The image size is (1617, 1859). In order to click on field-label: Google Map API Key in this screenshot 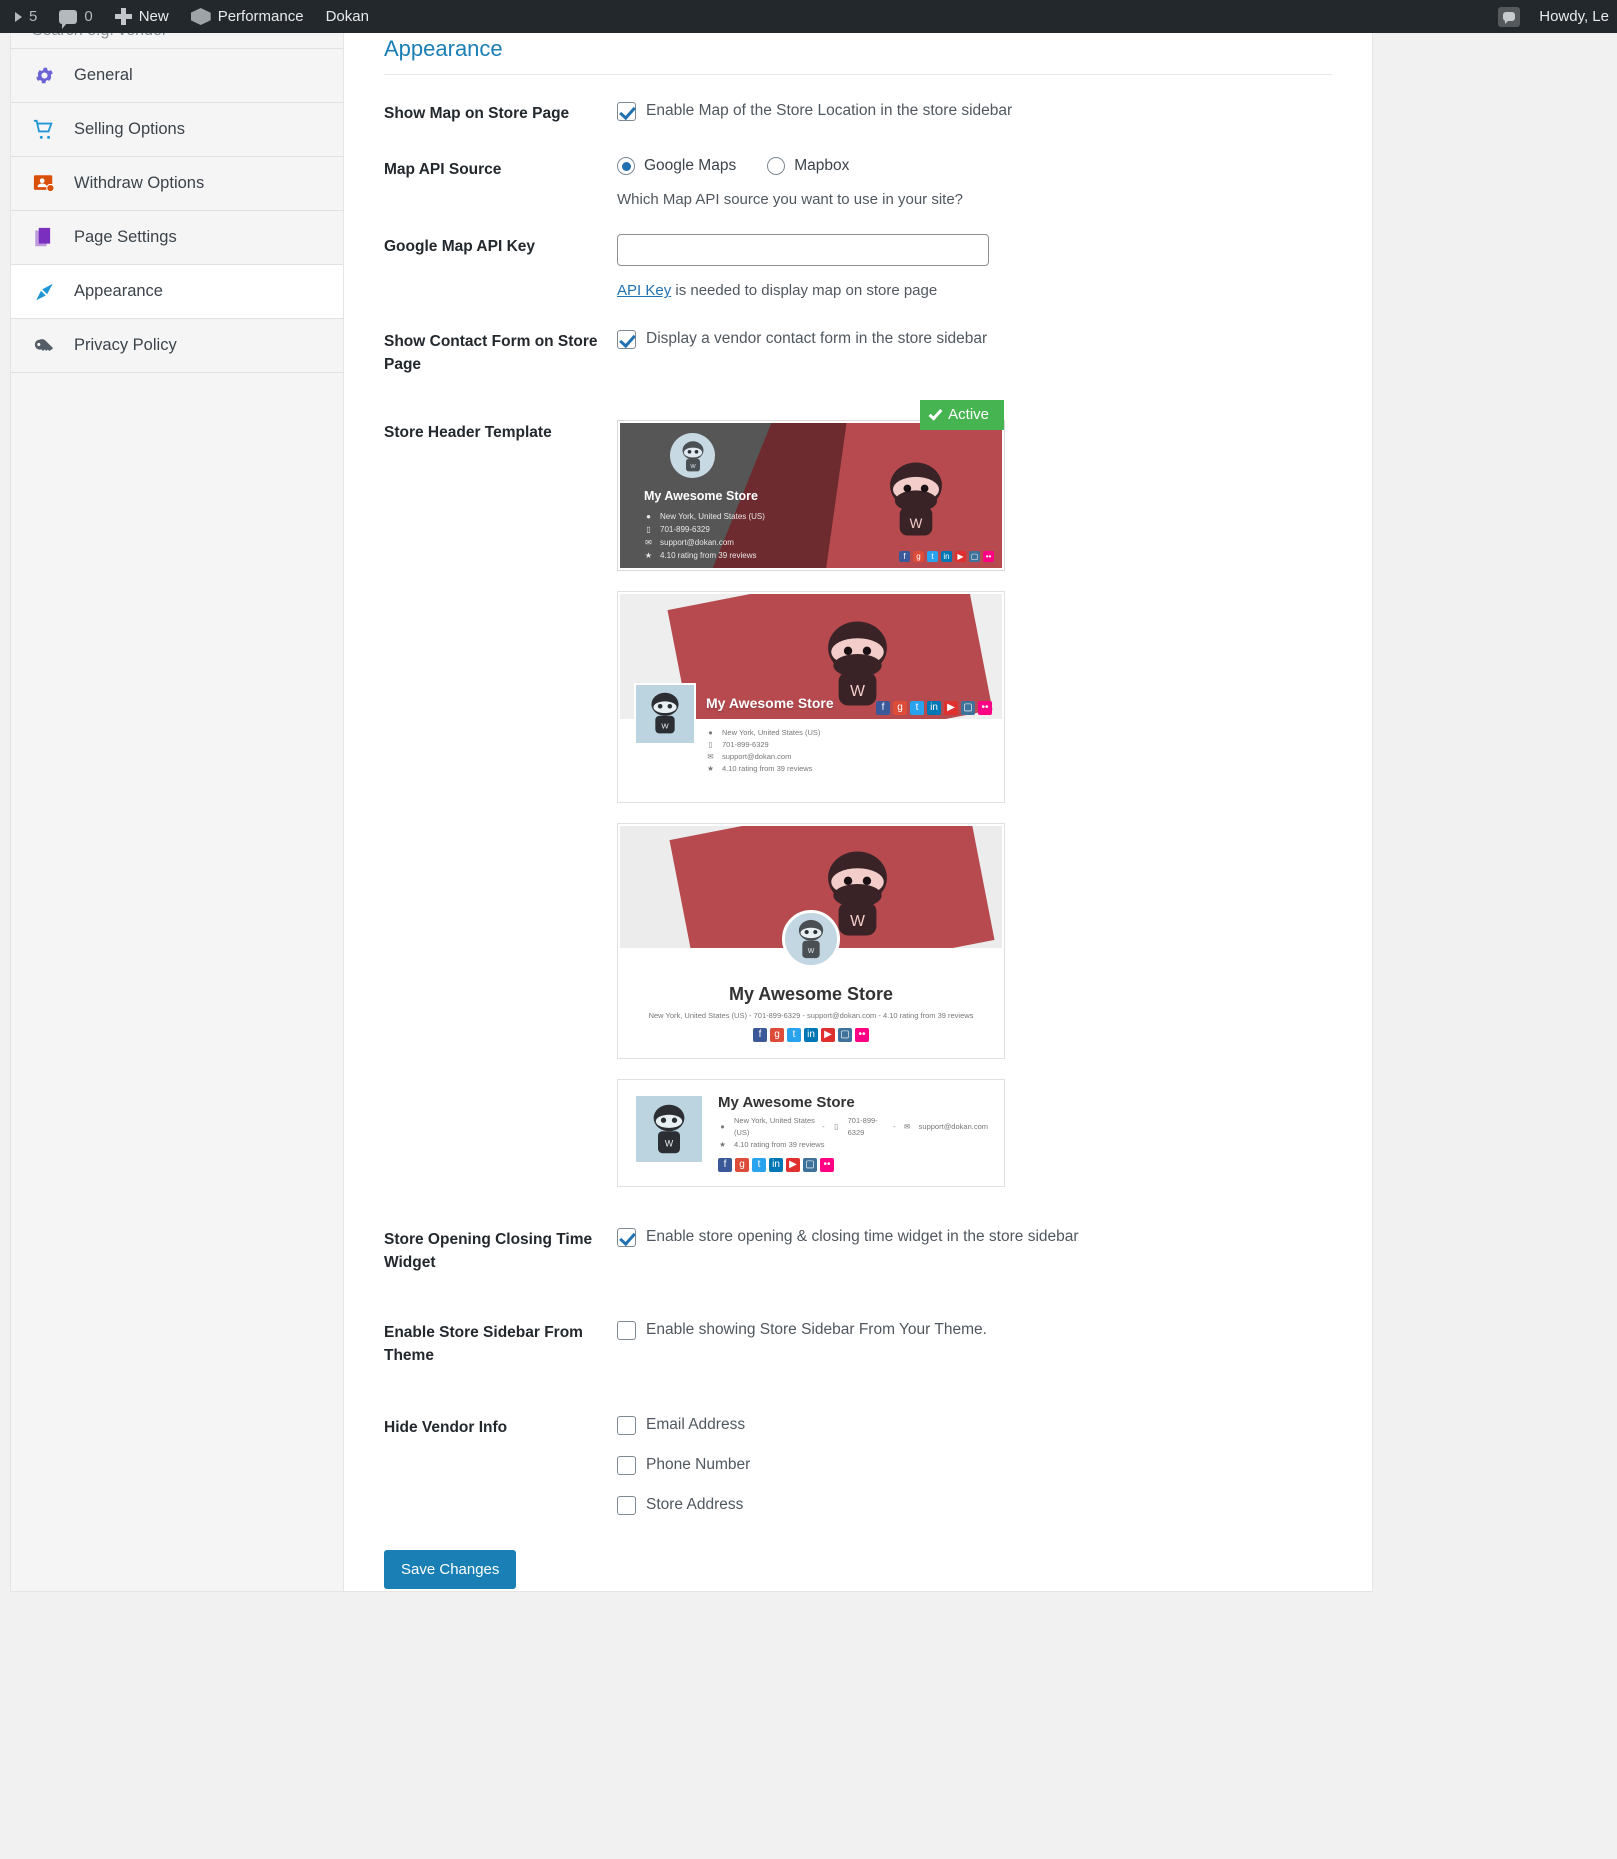, I will do `click(460, 247)`.